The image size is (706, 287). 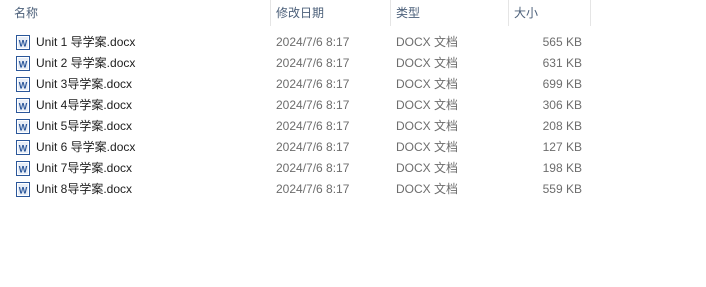 What do you see at coordinates (84, 84) in the screenshot?
I see `file-name: Unit 3导学案.docx` at bounding box center [84, 84].